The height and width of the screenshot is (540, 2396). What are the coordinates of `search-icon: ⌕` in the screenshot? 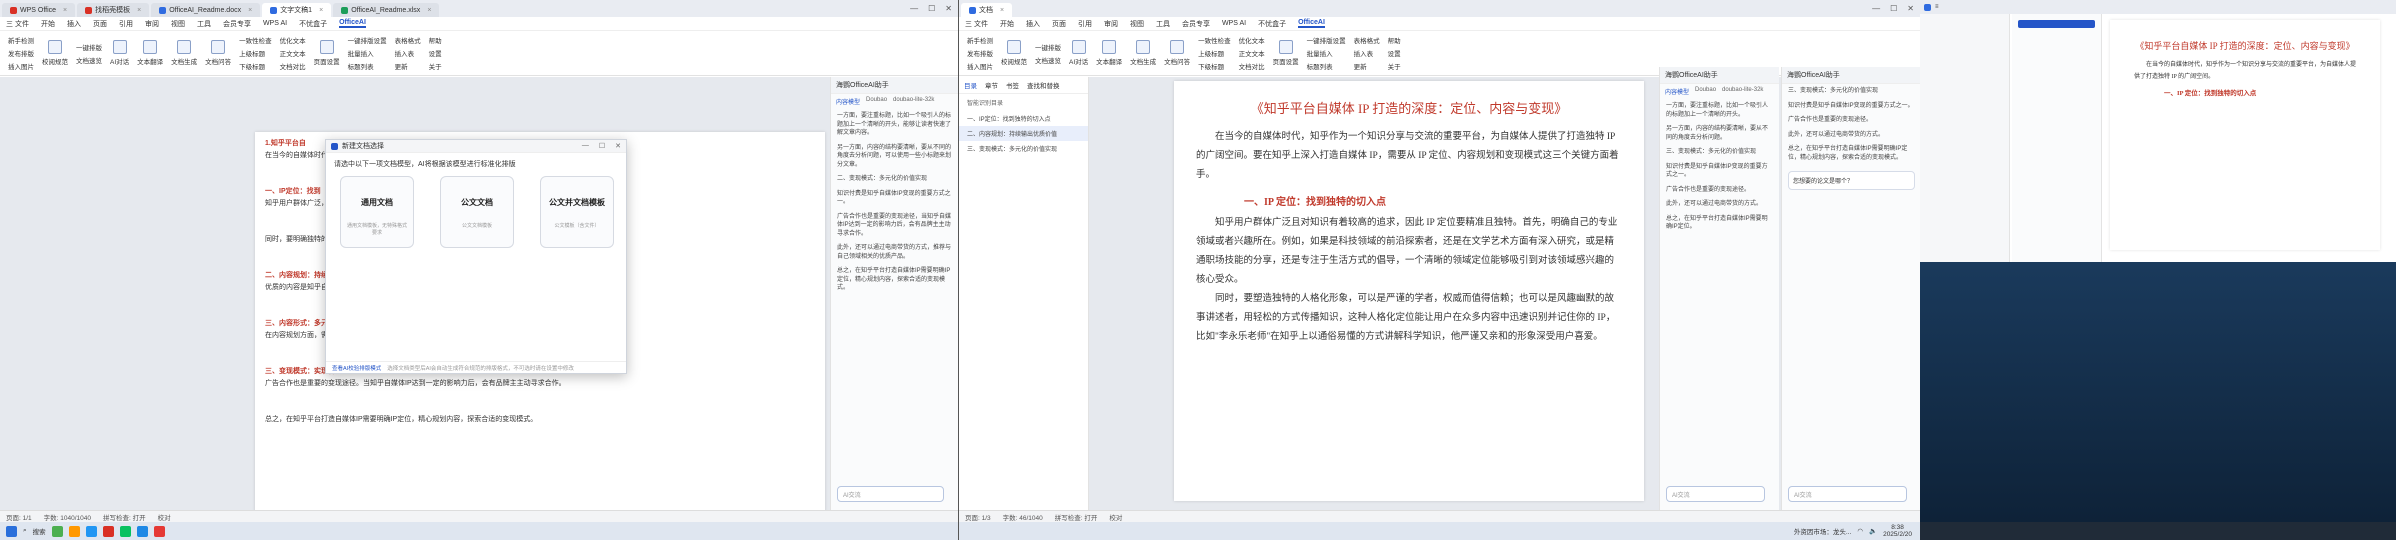 It's located at (25, 531).